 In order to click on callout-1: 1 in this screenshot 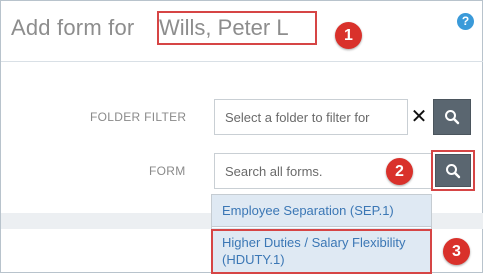, I will do `click(348, 35)`.